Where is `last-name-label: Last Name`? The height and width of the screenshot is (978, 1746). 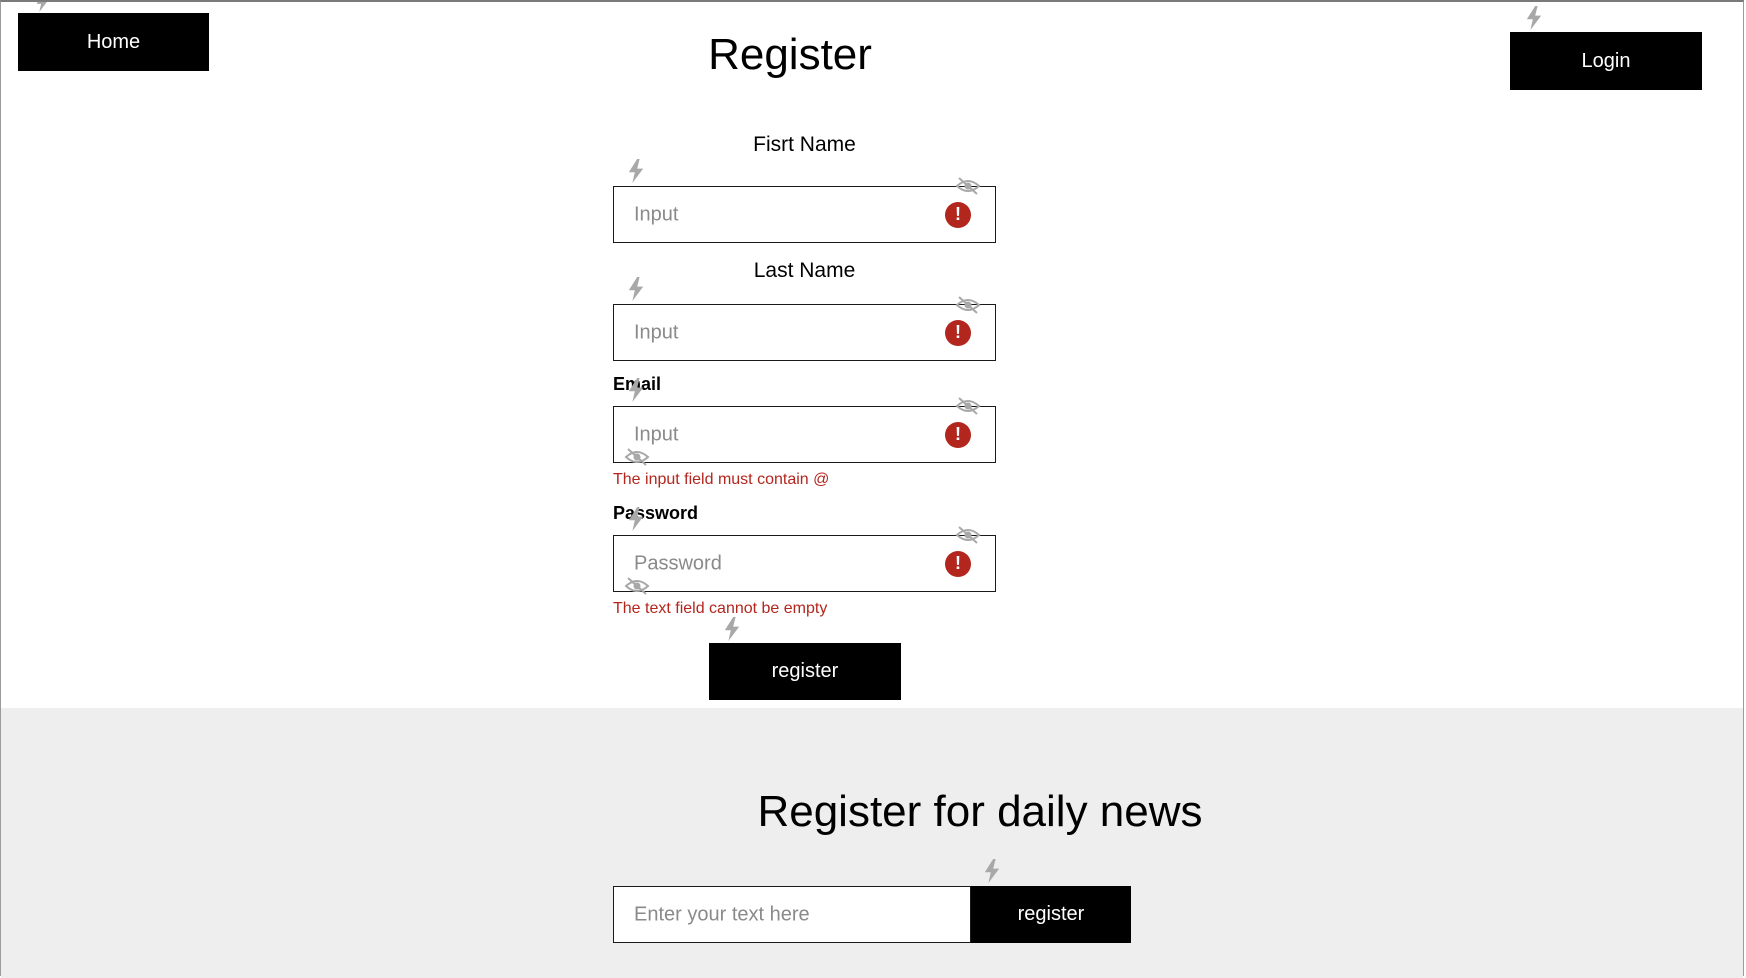 last-name-label: Last Name is located at coordinates (804, 270).